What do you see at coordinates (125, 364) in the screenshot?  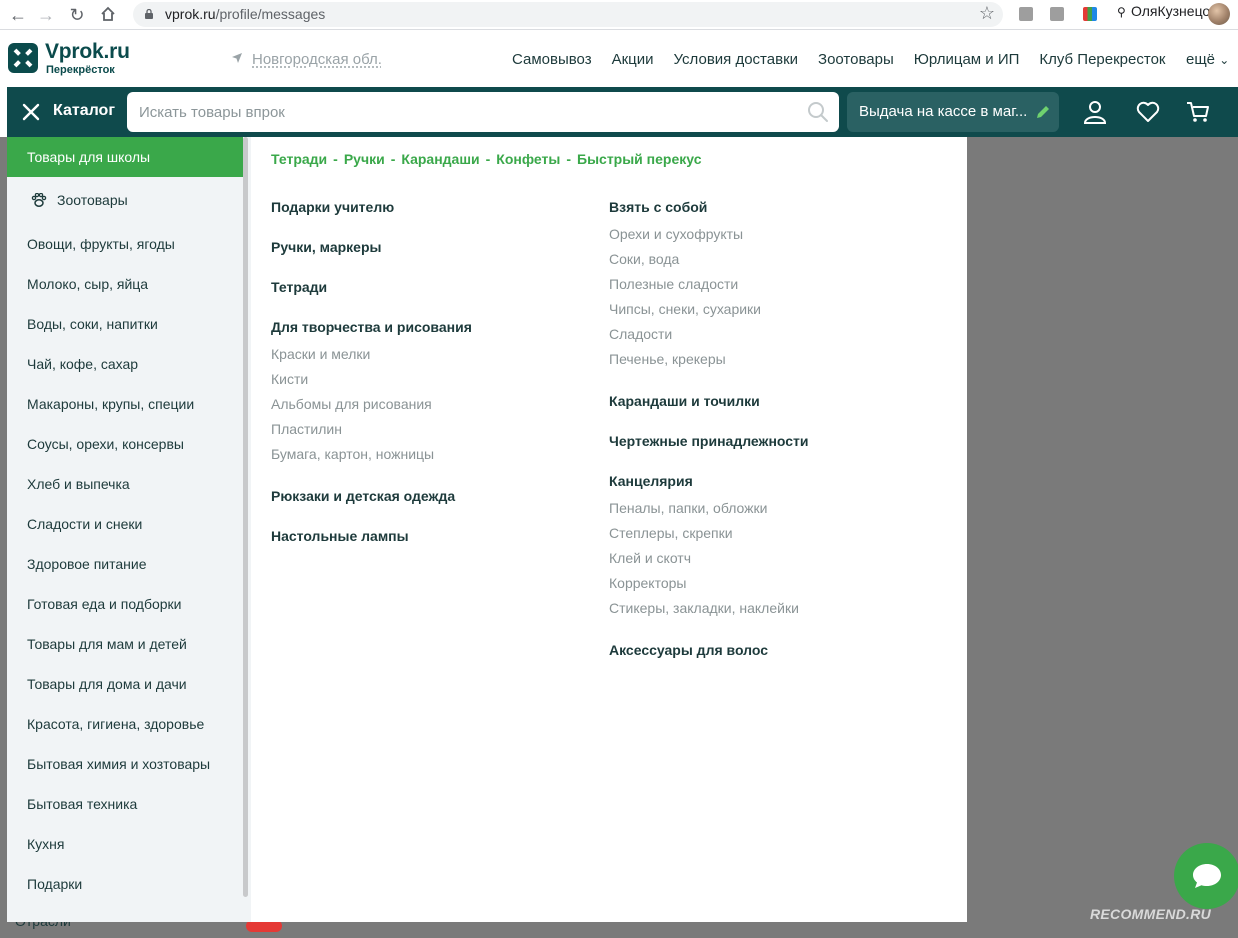 I see `menu-item-tea-coffee: Чай, кофе, сахар` at bounding box center [125, 364].